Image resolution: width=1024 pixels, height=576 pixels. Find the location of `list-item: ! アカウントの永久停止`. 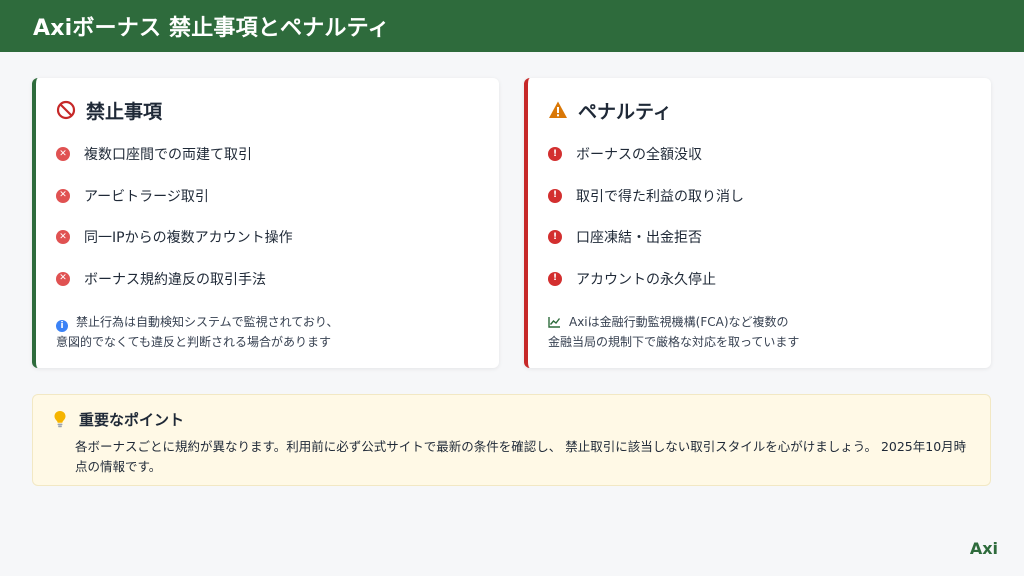

list-item: ! アカウントの永久停止 is located at coordinates (759, 279).